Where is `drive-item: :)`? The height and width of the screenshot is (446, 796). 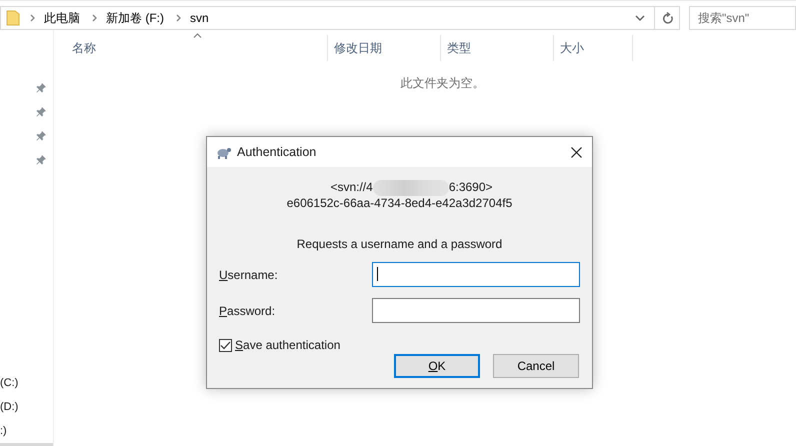 drive-item: :) is located at coordinates (26, 431).